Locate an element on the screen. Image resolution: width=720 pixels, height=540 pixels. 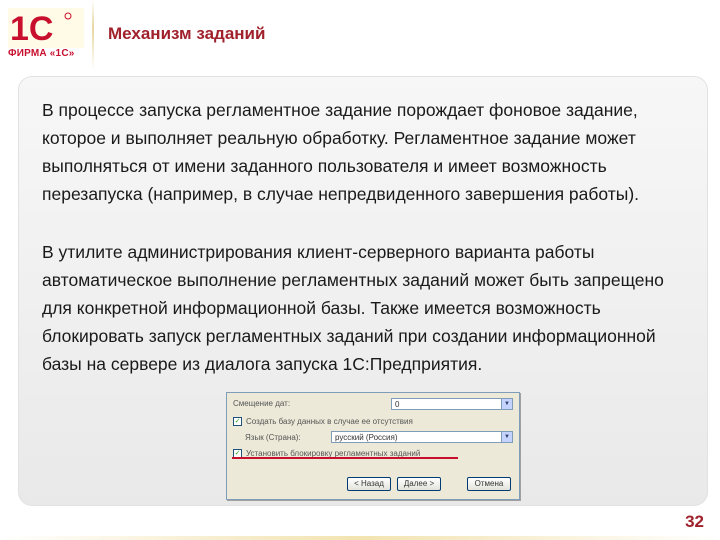
1c-logo: 1С ФИРМА «1С» is located at coordinates (46, 34).